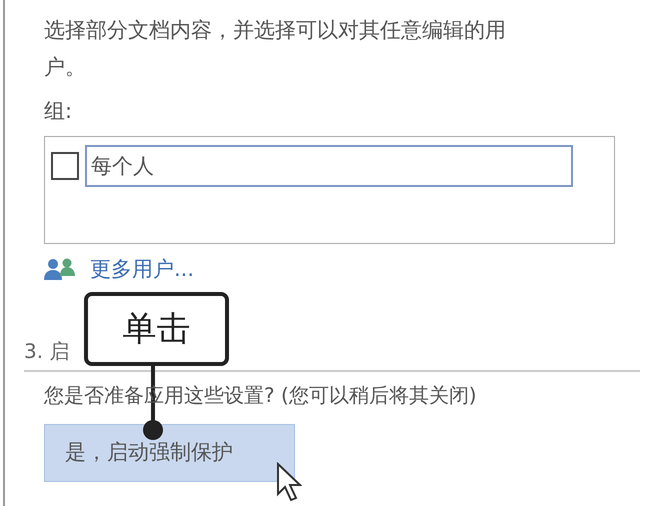 The image size is (647, 506). Describe the element at coordinates (169, 453) in the screenshot. I see `start-protection-button: 是，启动强制保护` at that location.